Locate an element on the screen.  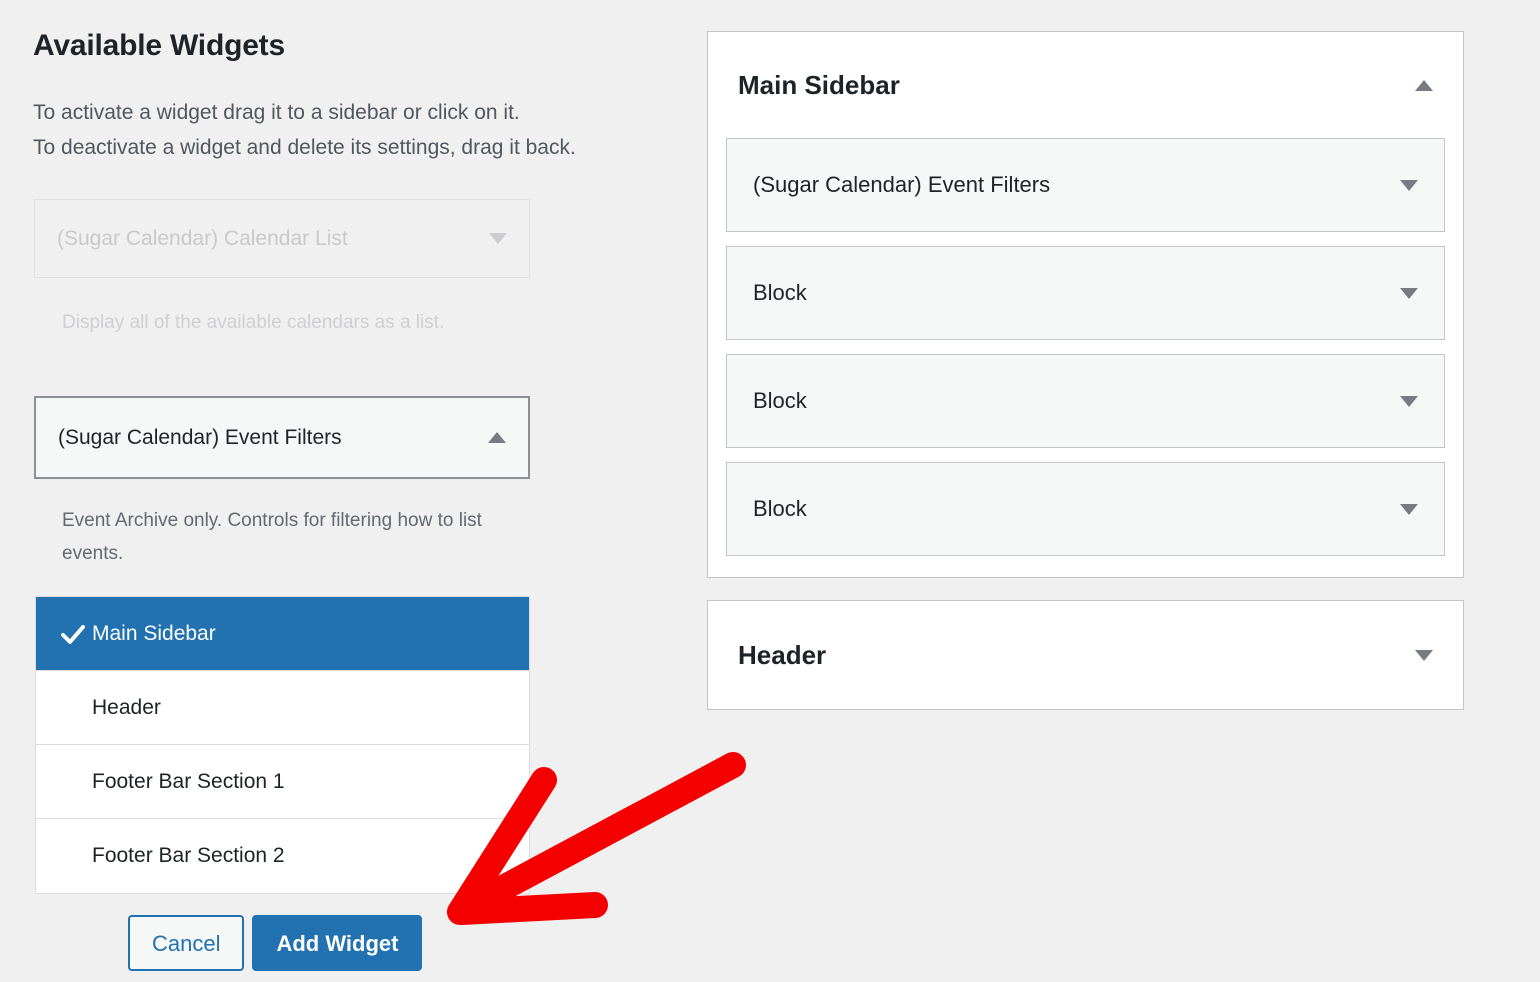
sidebar-option-header: Header is located at coordinates (282, 708).